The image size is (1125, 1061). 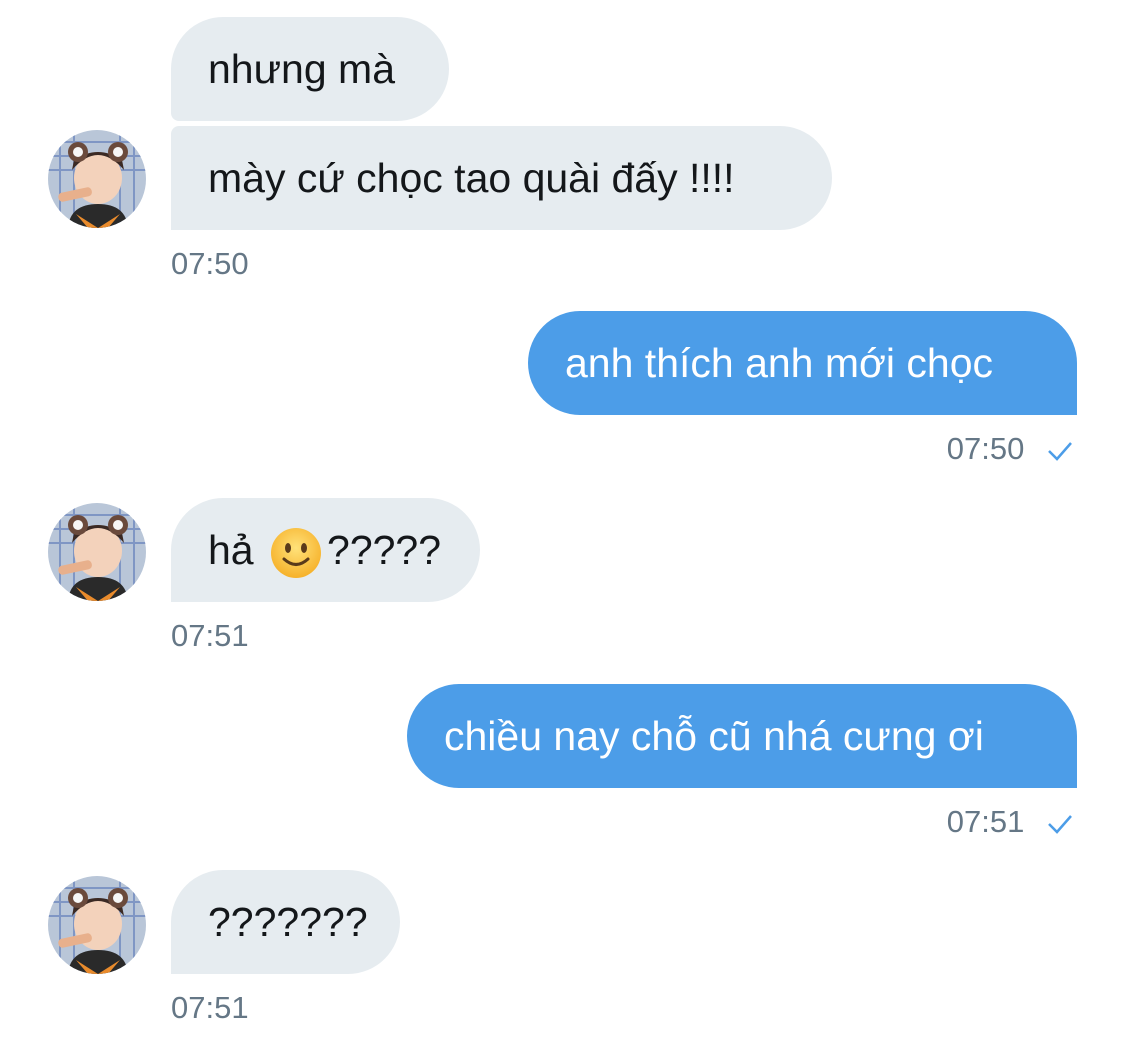 I want to click on message-text: ?????, so click(x=384, y=550).